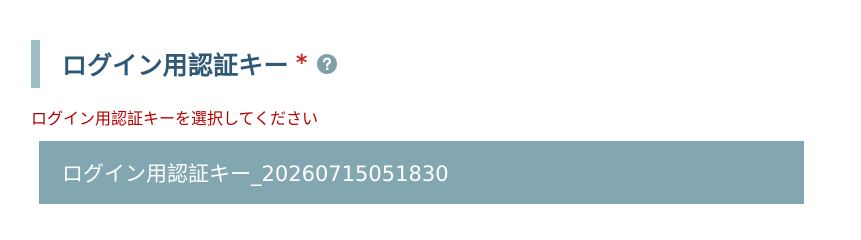  What do you see at coordinates (327, 64) in the screenshot?
I see `question-circle-icon` at bounding box center [327, 64].